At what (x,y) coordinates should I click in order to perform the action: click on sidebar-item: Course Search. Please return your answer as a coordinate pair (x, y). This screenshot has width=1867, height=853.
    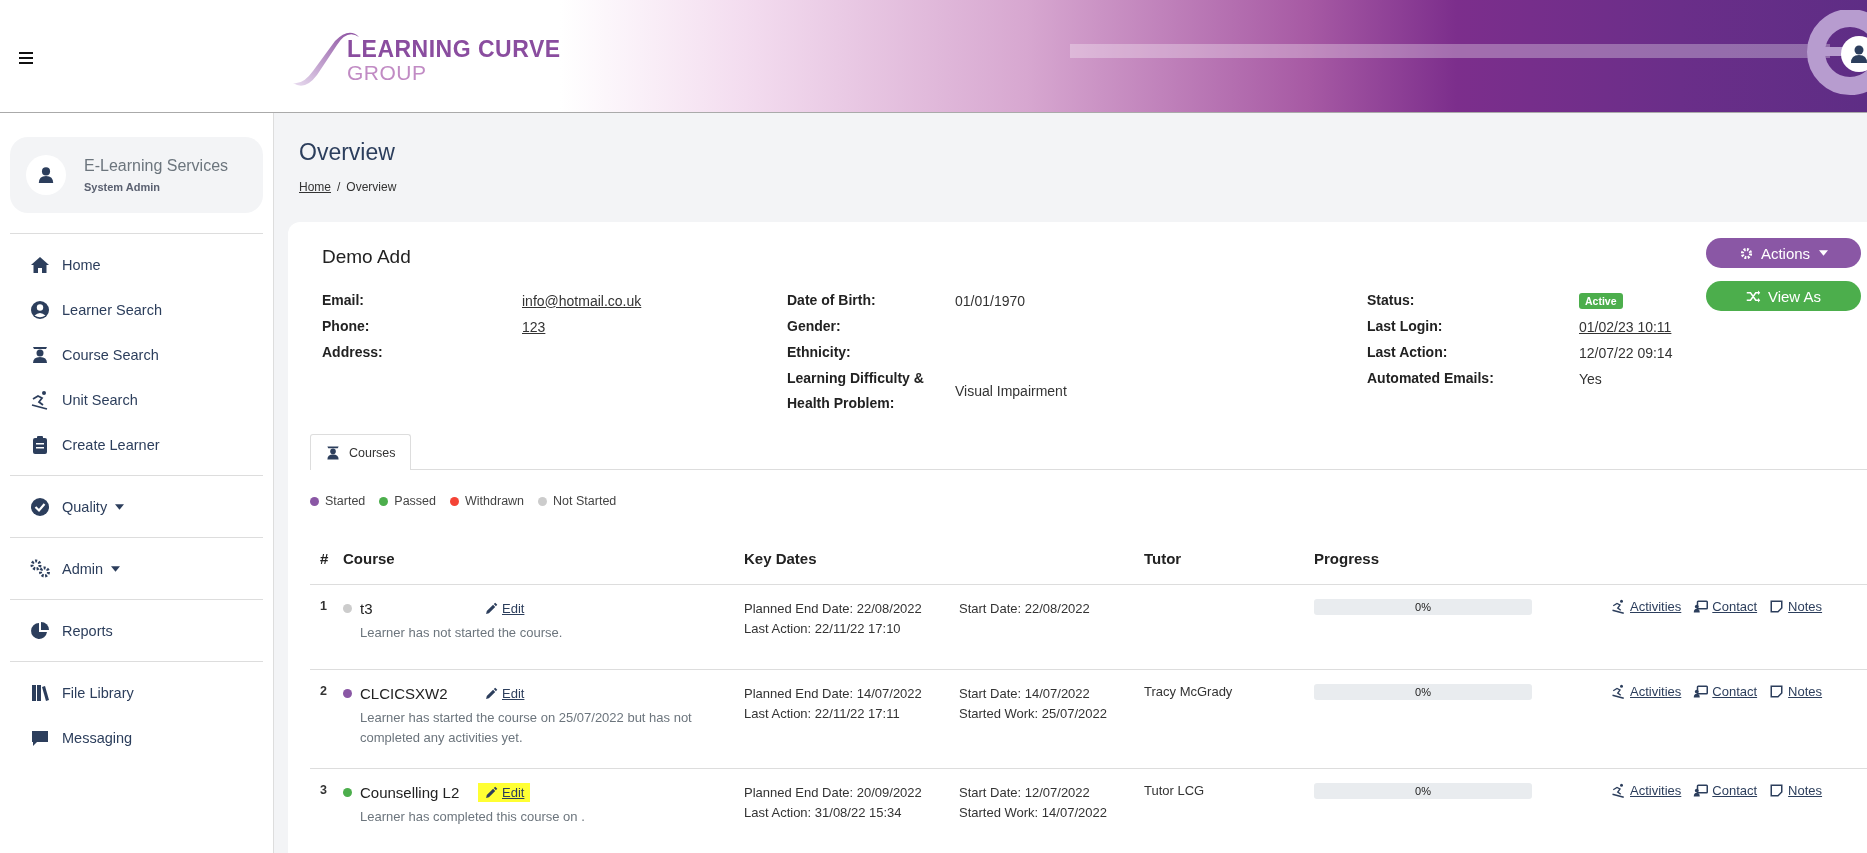
    Looking at the image, I should click on (136, 354).